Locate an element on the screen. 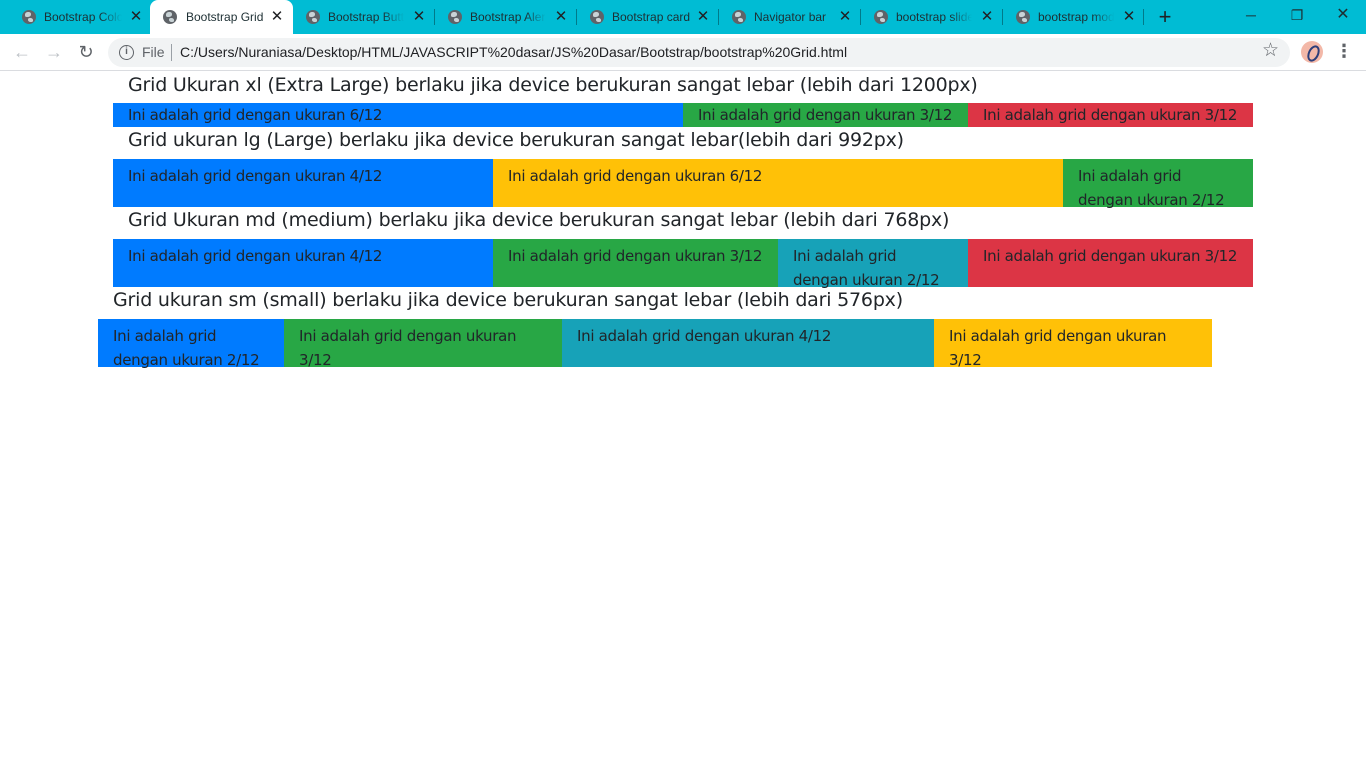 This screenshot has height=768, width=1366. tab-title: Bootstrap Aler is located at coordinates (508, 17).